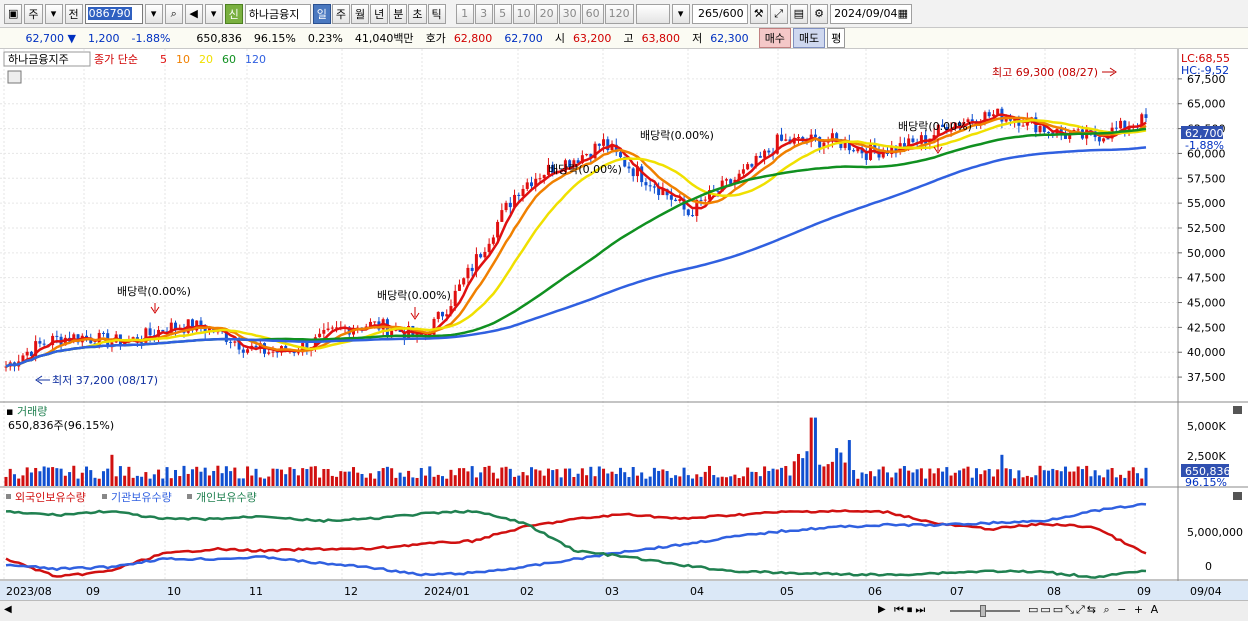 The height and width of the screenshot is (621, 1248). What do you see at coordinates (173, 13) in the screenshot?
I see `search-icon: ⌕` at bounding box center [173, 13].